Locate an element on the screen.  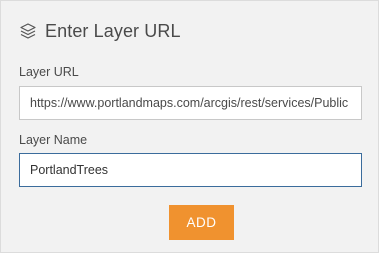
layers-icon is located at coordinates (28, 31).